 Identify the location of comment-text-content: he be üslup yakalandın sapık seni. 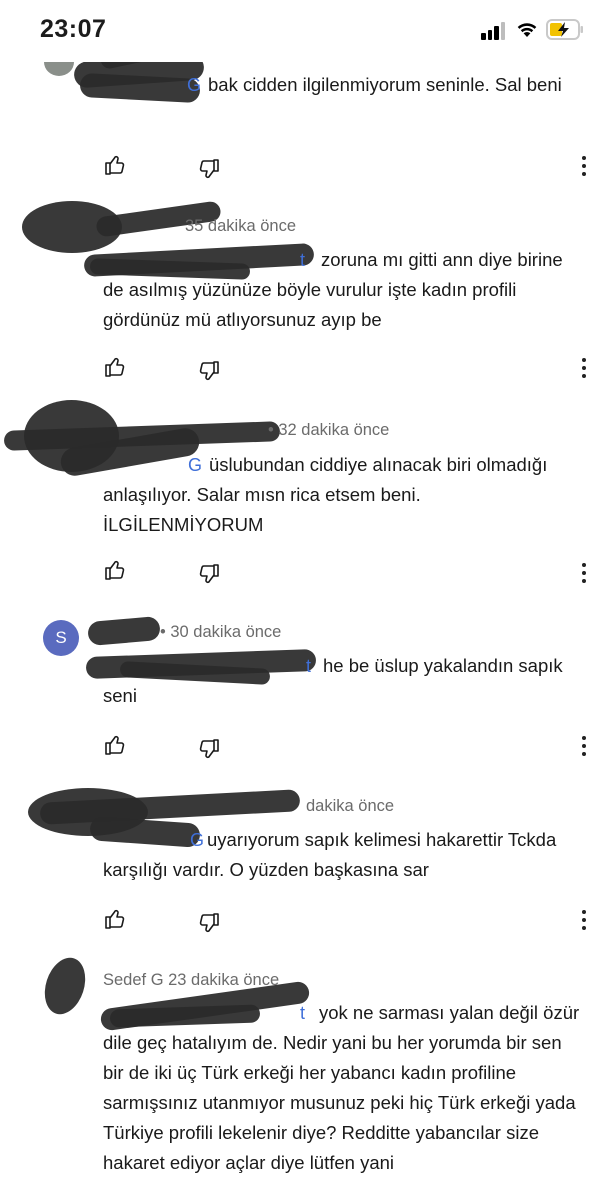
(333, 680).